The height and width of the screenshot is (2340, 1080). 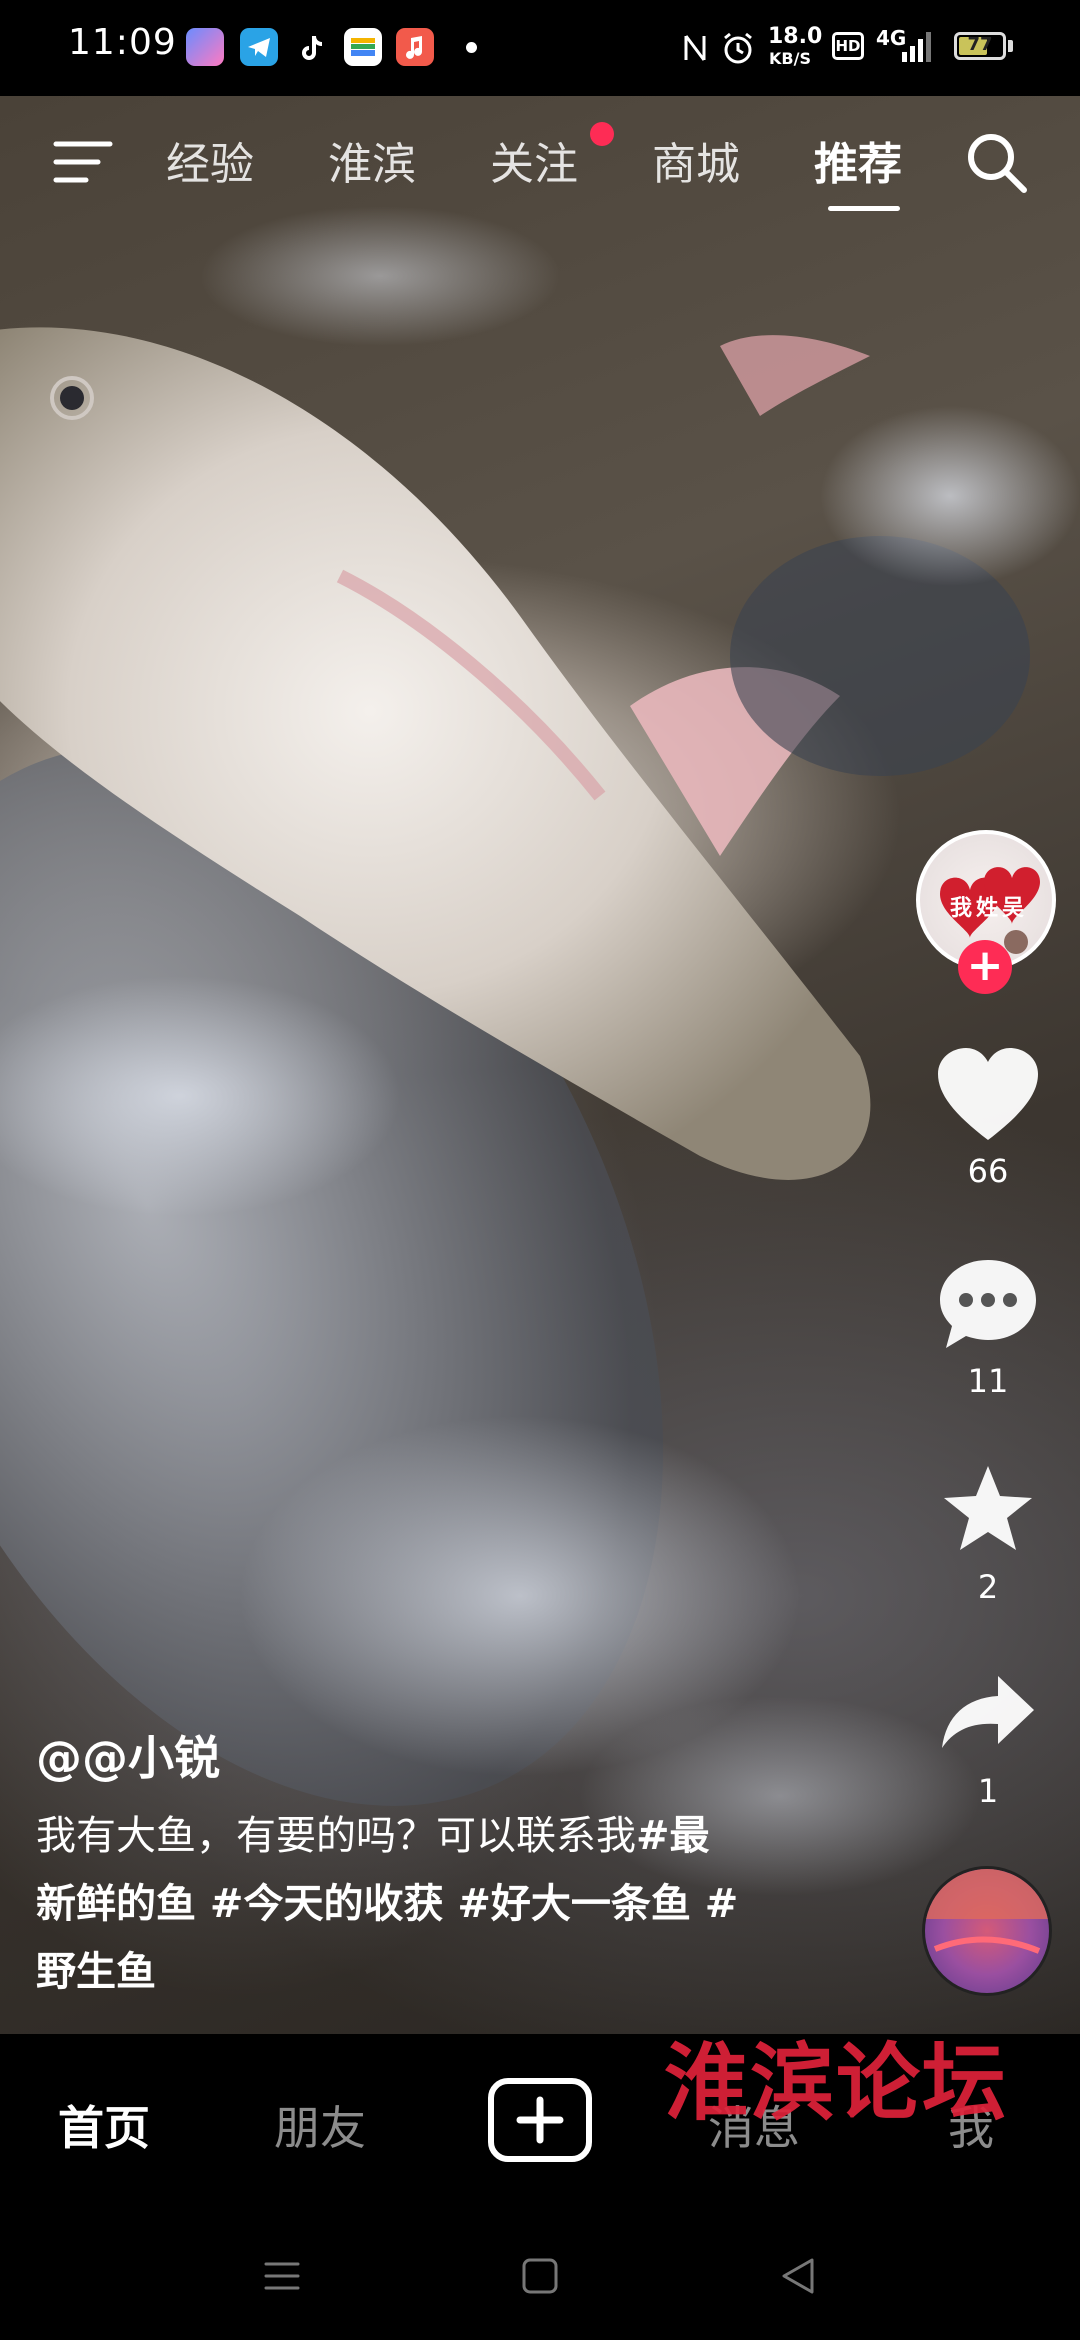 What do you see at coordinates (602, 134) in the screenshot?
I see `following-notification-dot` at bounding box center [602, 134].